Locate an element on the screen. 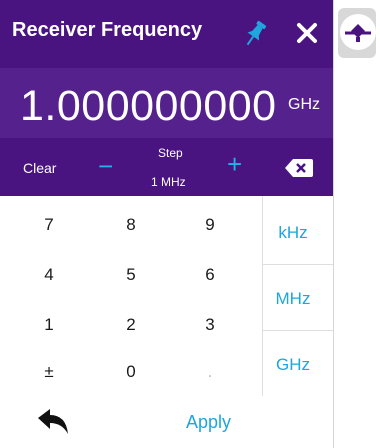 The width and height of the screenshot is (380, 448). unit-ghz-button: GHz is located at coordinates (293, 365).